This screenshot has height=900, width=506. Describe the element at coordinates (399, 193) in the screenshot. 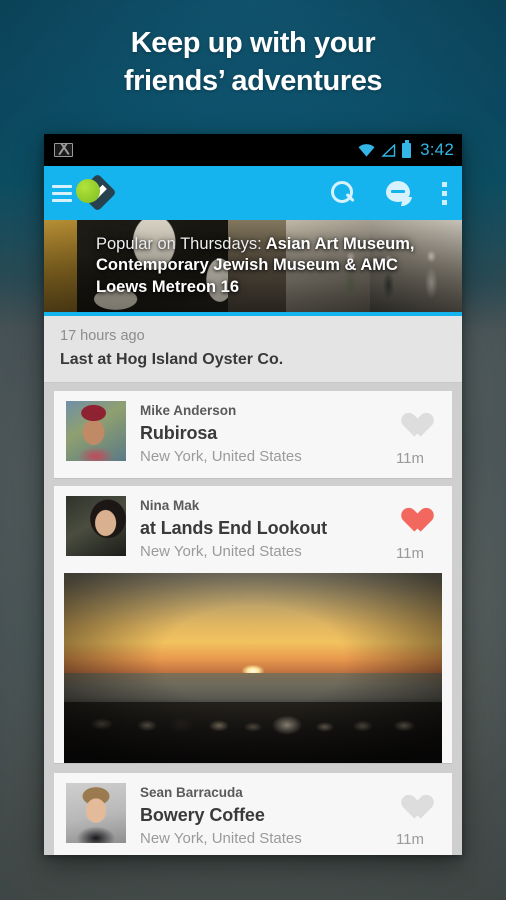

I see `message-bubble-icon` at that location.